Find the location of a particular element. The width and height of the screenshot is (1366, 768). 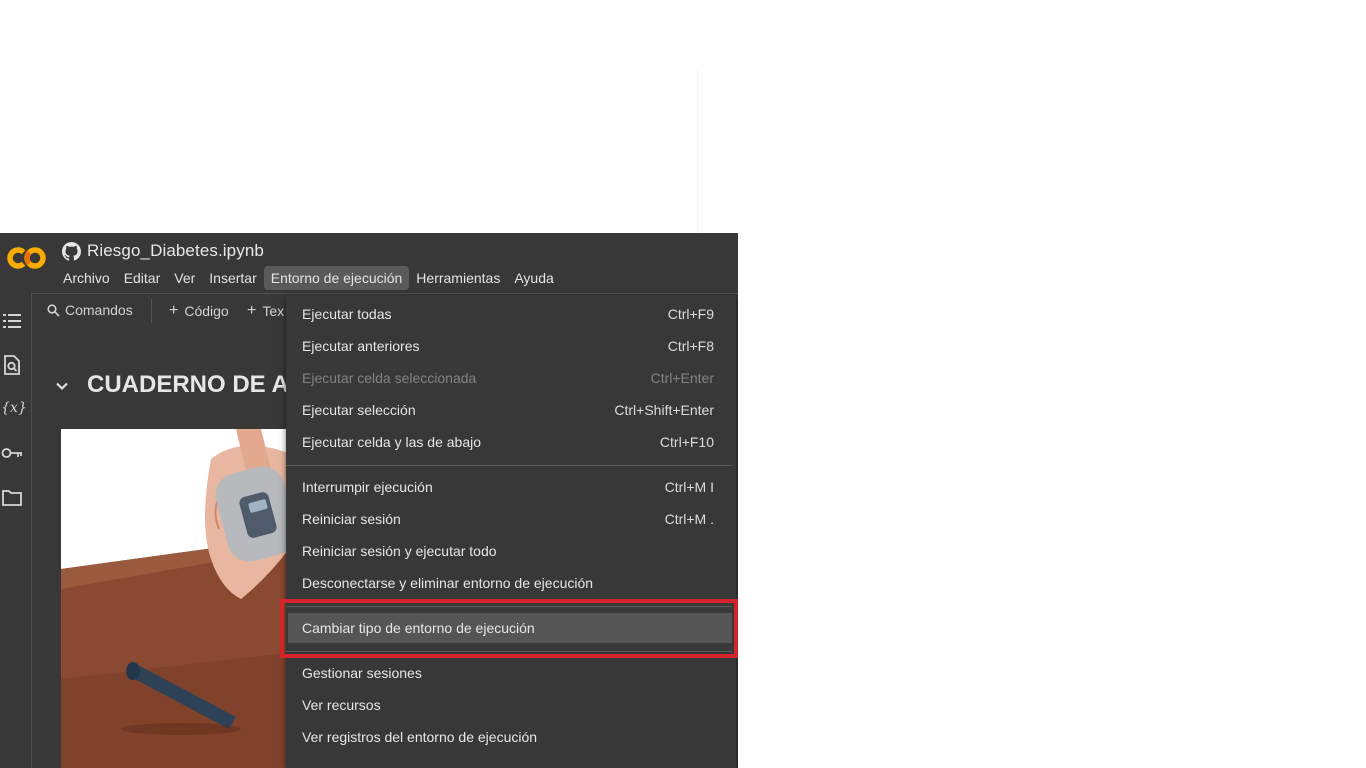

menu-option-reiniciar-sesion: Reiniciar sesión Ctrl+M . is located at coordinates (511, 519).